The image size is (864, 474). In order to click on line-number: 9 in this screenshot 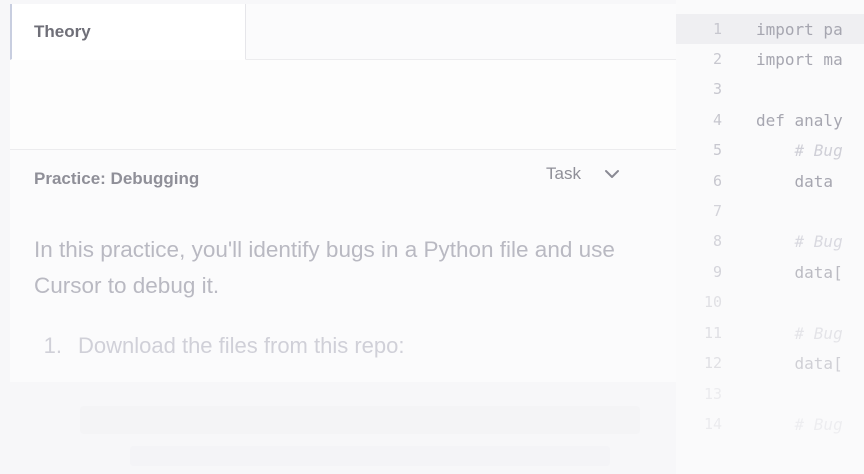, I will do `click(717, 272)`.